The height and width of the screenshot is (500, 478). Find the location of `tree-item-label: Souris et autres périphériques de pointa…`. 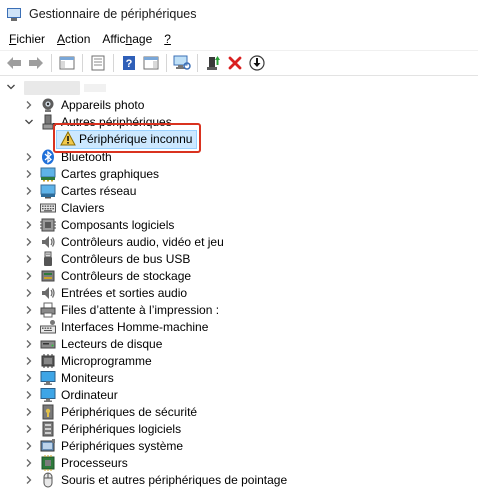

tree-item-label: Souris et autres périphériques de pointa… is located at coordinates (174, 480).